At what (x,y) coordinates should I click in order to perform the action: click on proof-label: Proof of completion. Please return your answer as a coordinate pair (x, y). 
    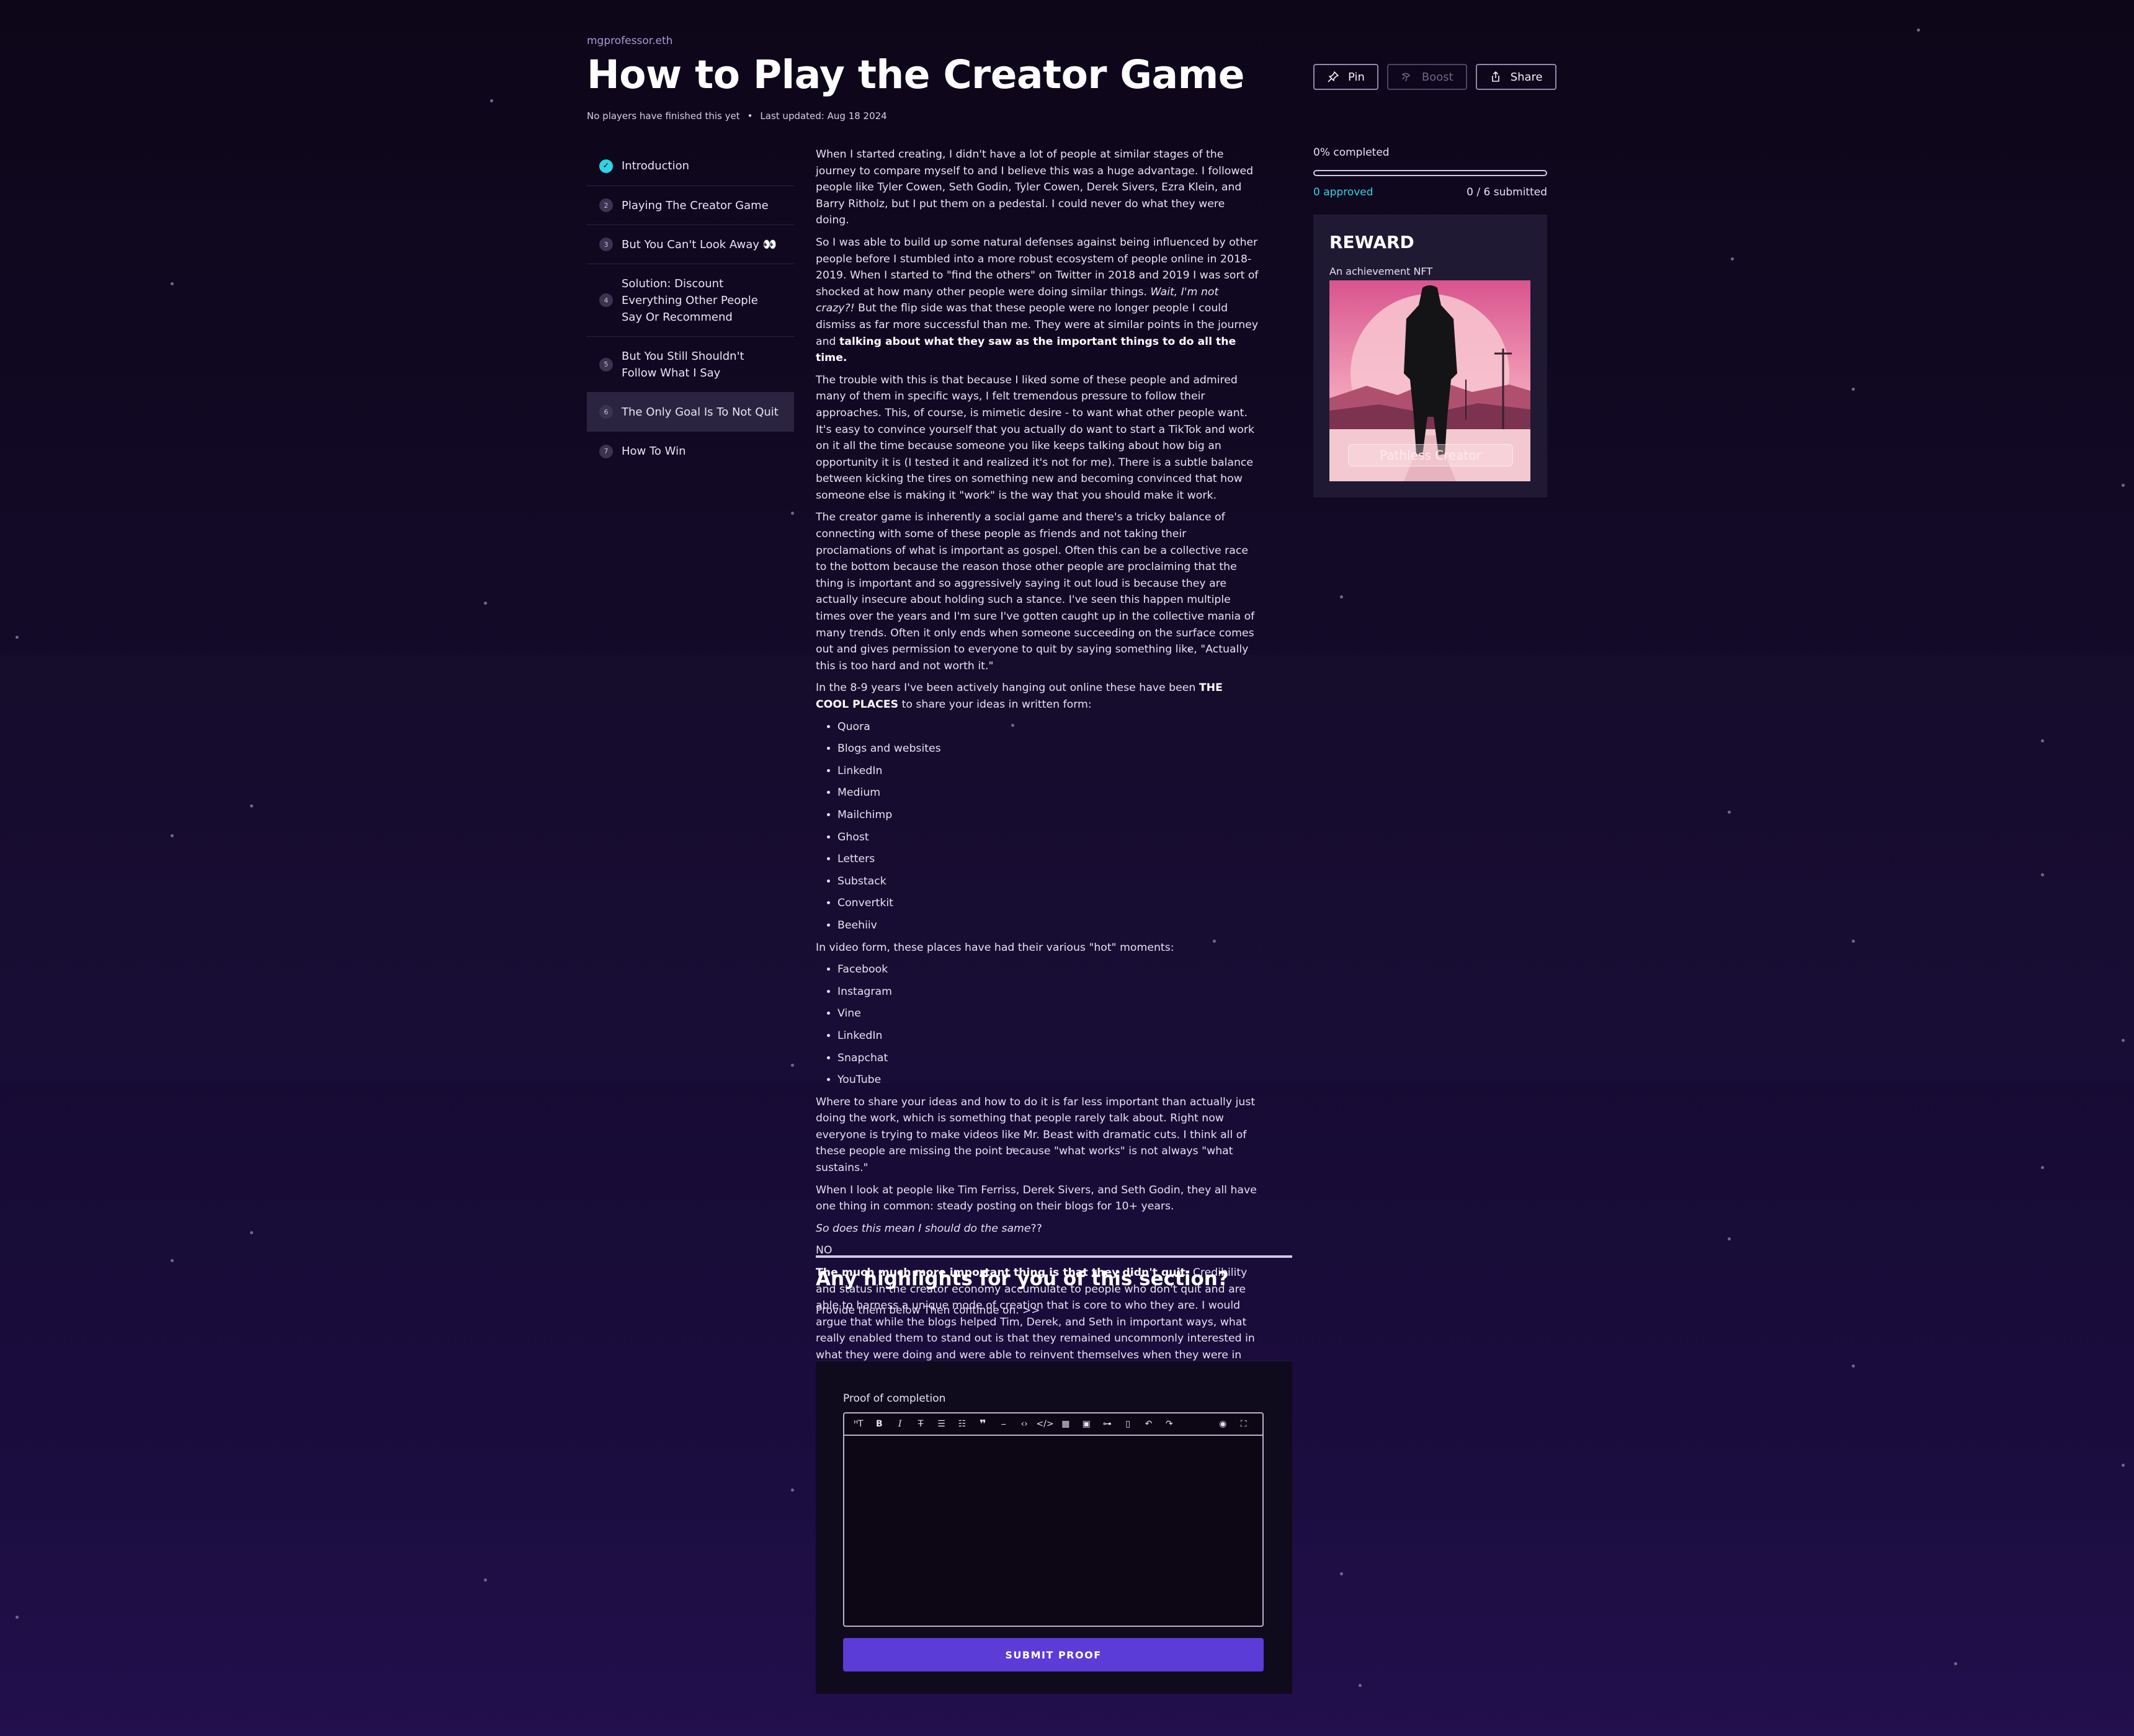
    Looking at the image, I should click on (894, 1398).